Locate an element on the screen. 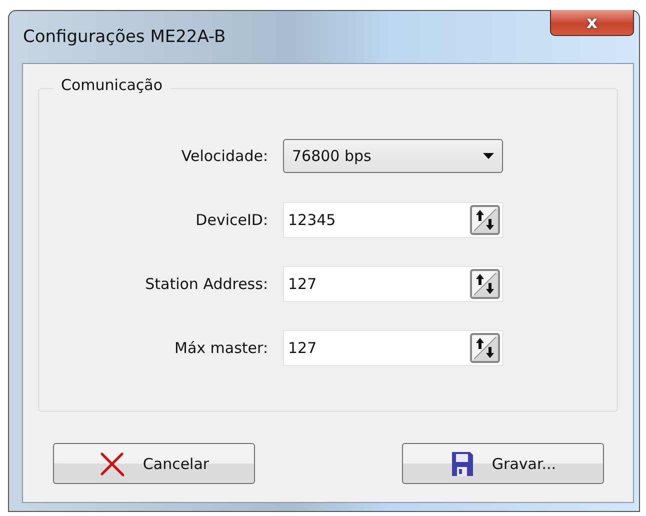 The image size is (646, 516). group-title: Comunicação is located at coordinates (111, 85).